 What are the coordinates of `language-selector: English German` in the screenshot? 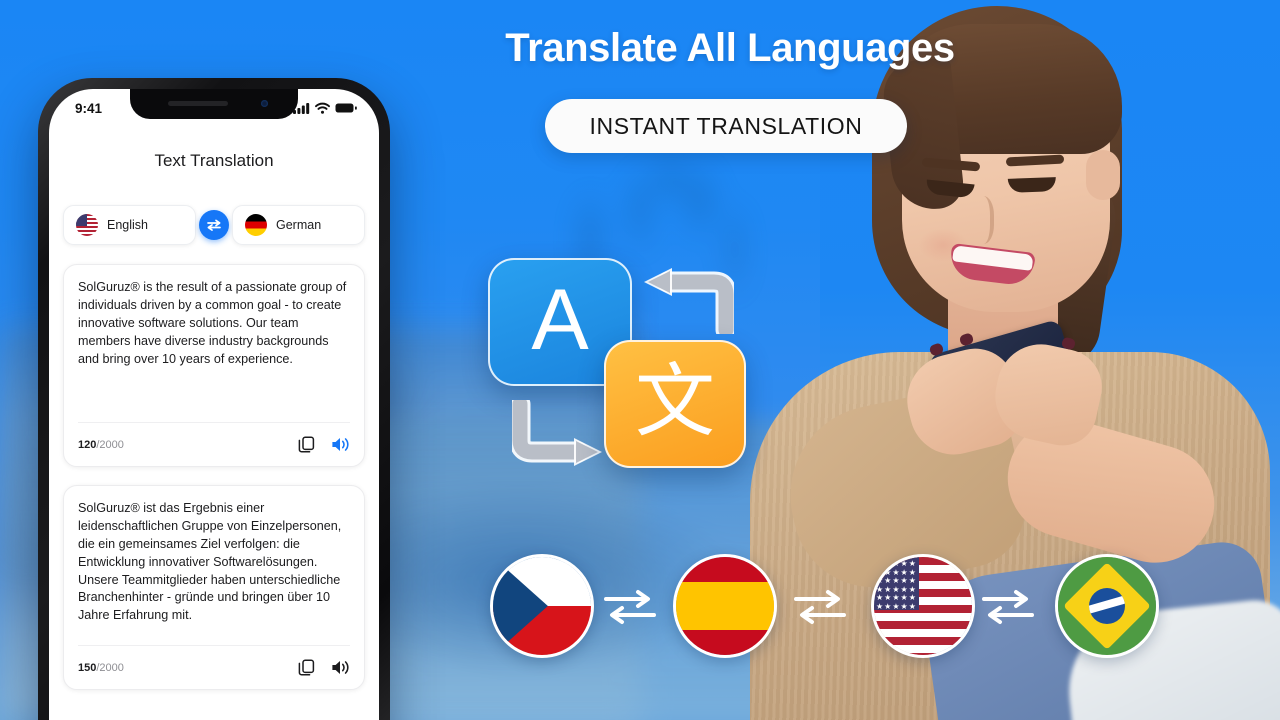 It's located at (214, 225).